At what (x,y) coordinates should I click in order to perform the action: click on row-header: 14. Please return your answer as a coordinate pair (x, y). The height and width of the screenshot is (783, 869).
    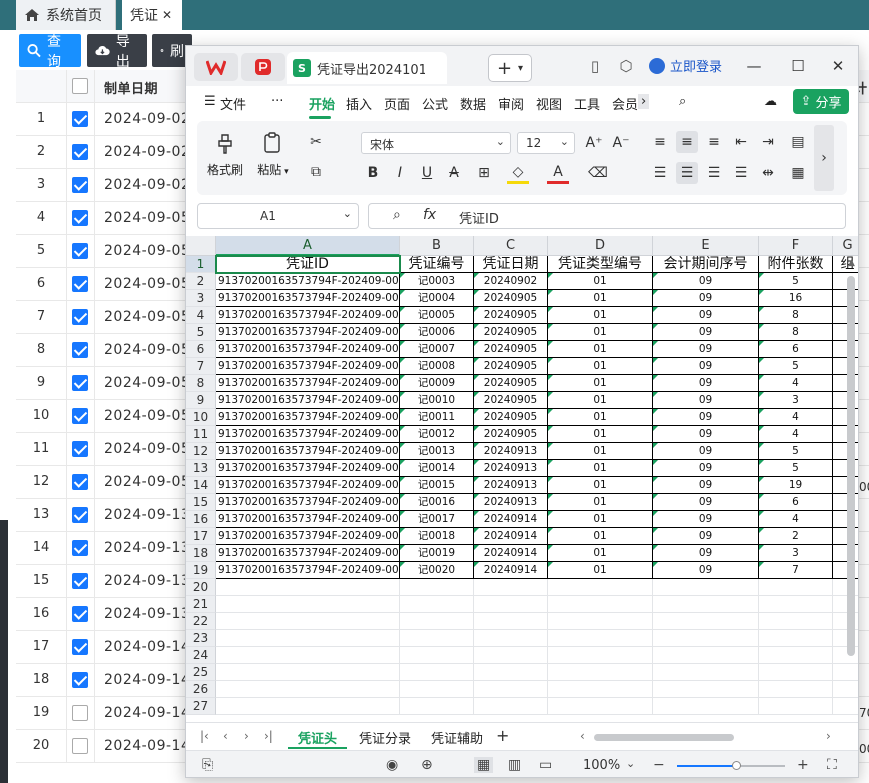
    Looking at the image, I should click on (201, 485).